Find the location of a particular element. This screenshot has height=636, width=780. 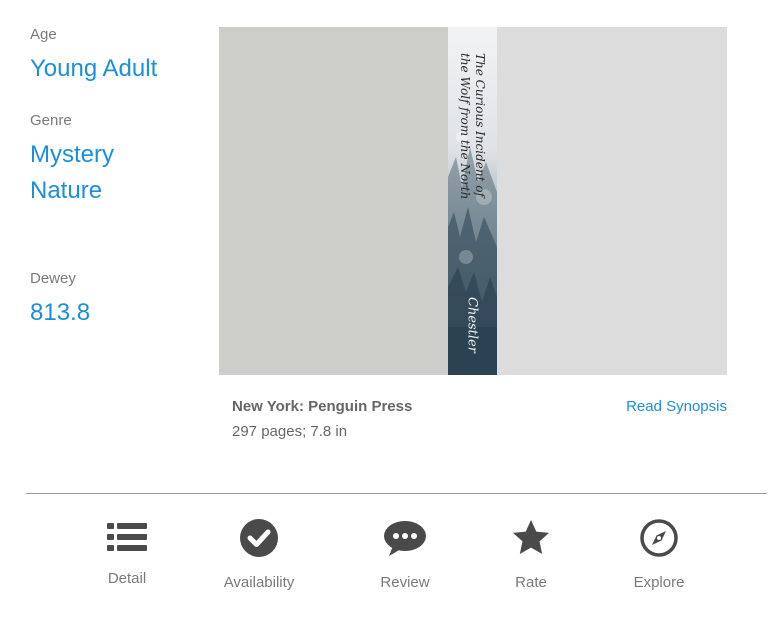

genre-label: Genre is located at coordinates (51, 120).